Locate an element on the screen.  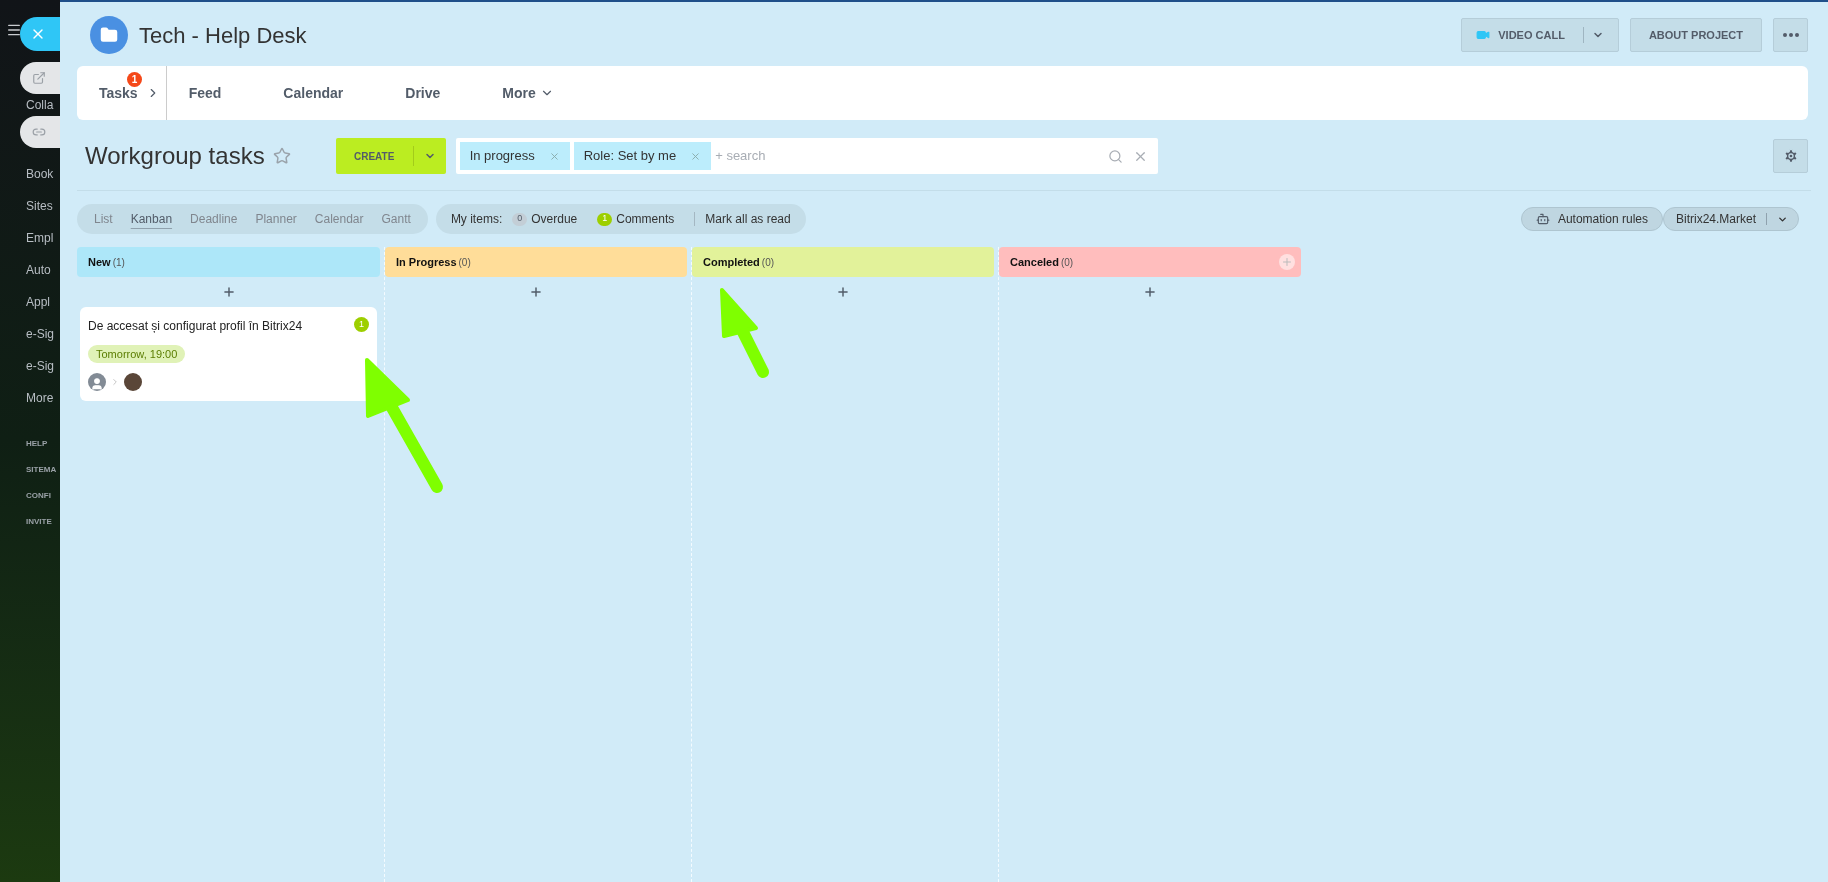
sidebar-item: More is located at coordinates (40, 398).